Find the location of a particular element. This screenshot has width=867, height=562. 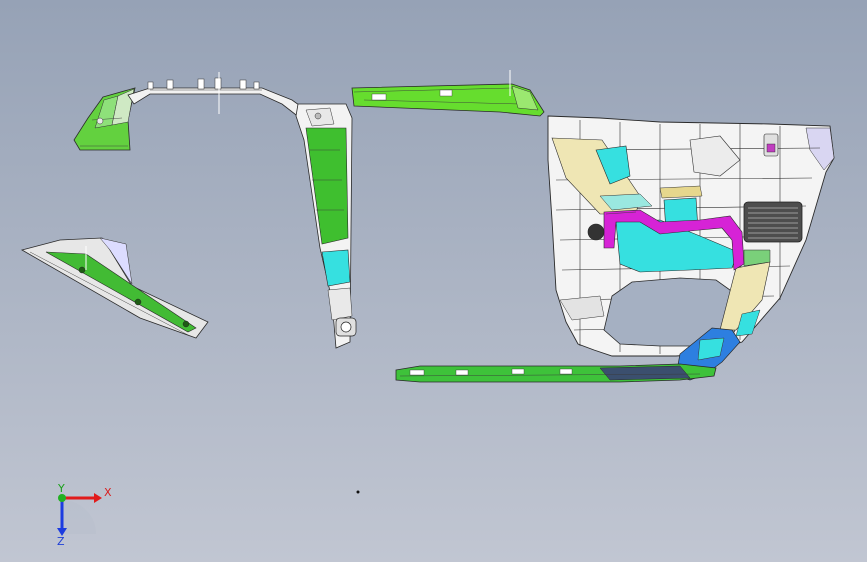

roof-rail-green-trim is located at coordinates (448, 93).